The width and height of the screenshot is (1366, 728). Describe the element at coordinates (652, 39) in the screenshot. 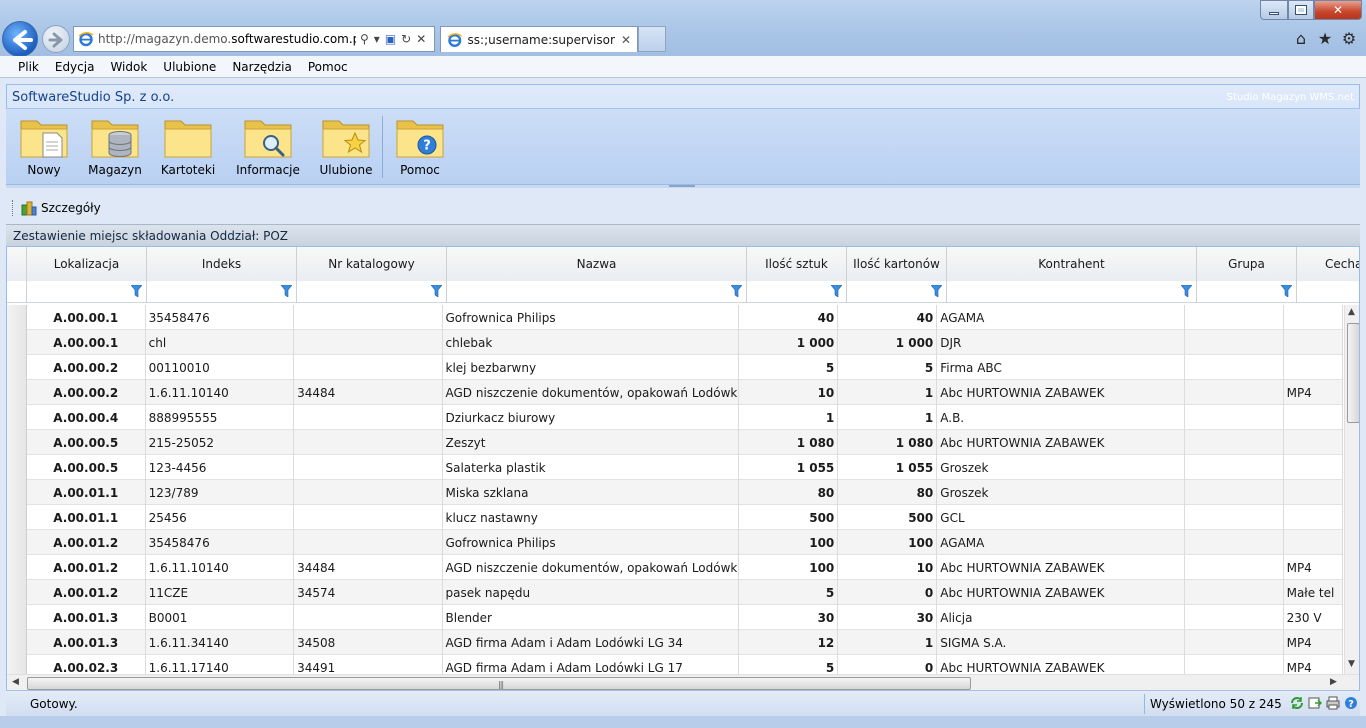

I see `new-tab-button` at that location.